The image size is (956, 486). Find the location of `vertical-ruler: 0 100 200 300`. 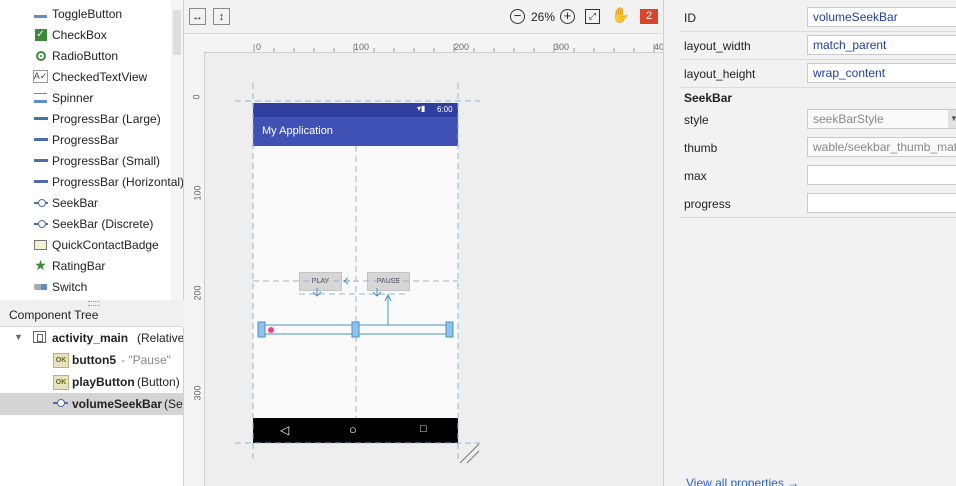

vertical-ruler: 0 100 200 300 is located at coordinates (194, 260).